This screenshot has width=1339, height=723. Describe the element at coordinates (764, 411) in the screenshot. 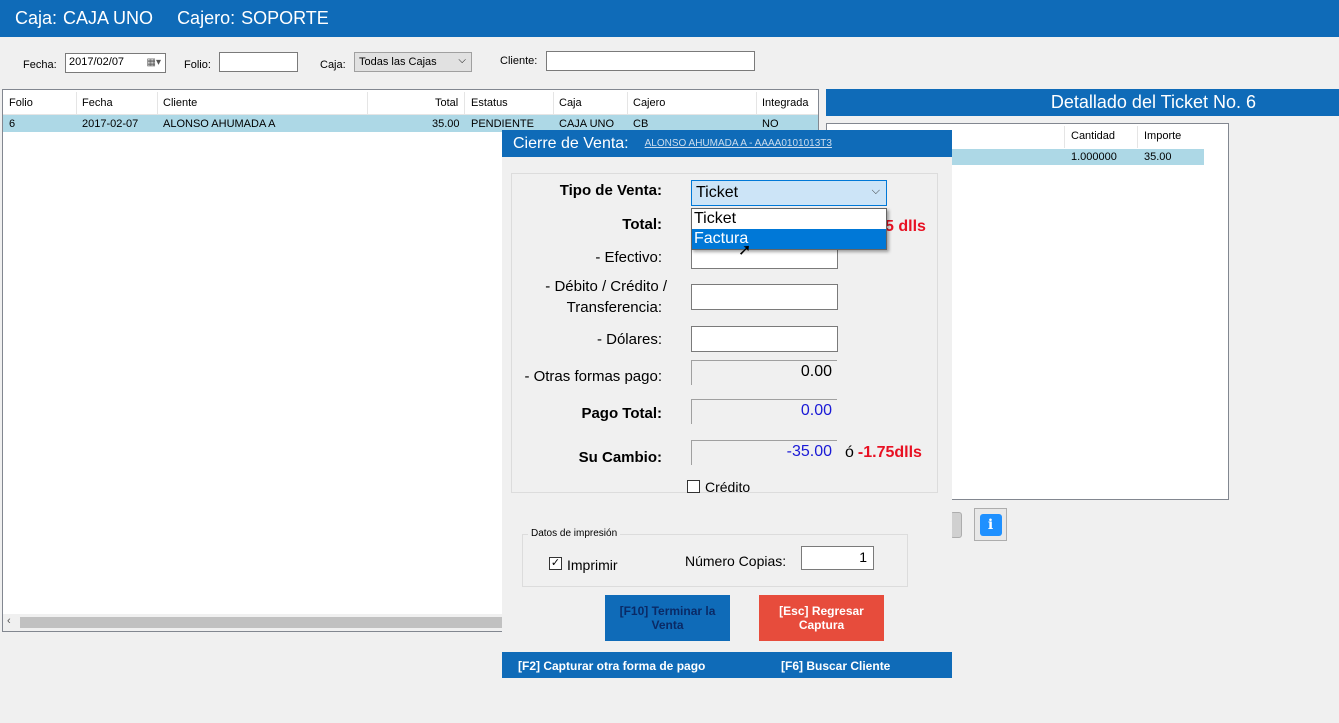

I see `pago-total-value: 0.00` at that location.